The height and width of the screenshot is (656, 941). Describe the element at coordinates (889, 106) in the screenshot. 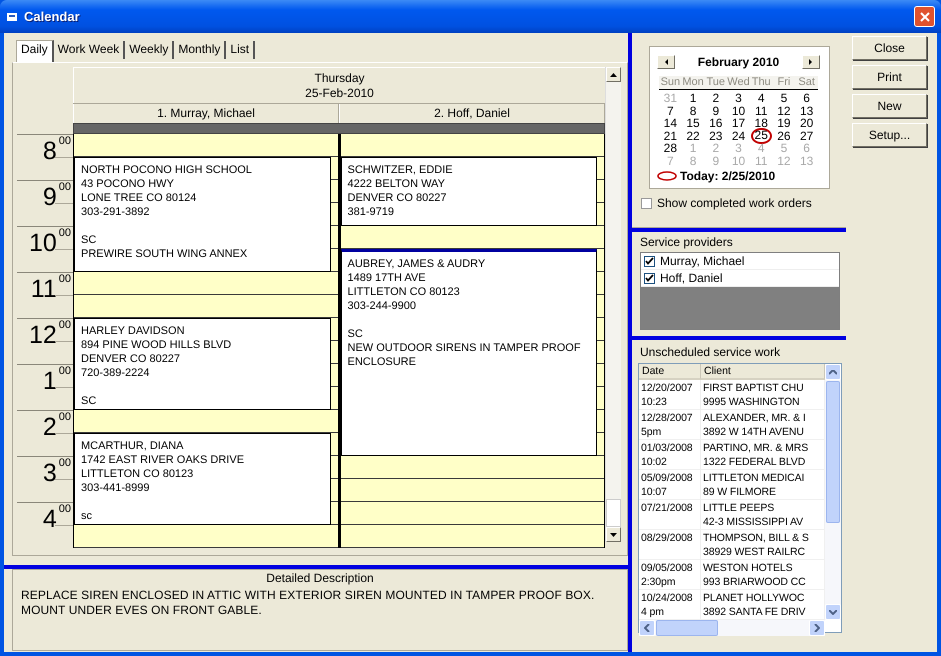

I see `action-button: New` at that location.